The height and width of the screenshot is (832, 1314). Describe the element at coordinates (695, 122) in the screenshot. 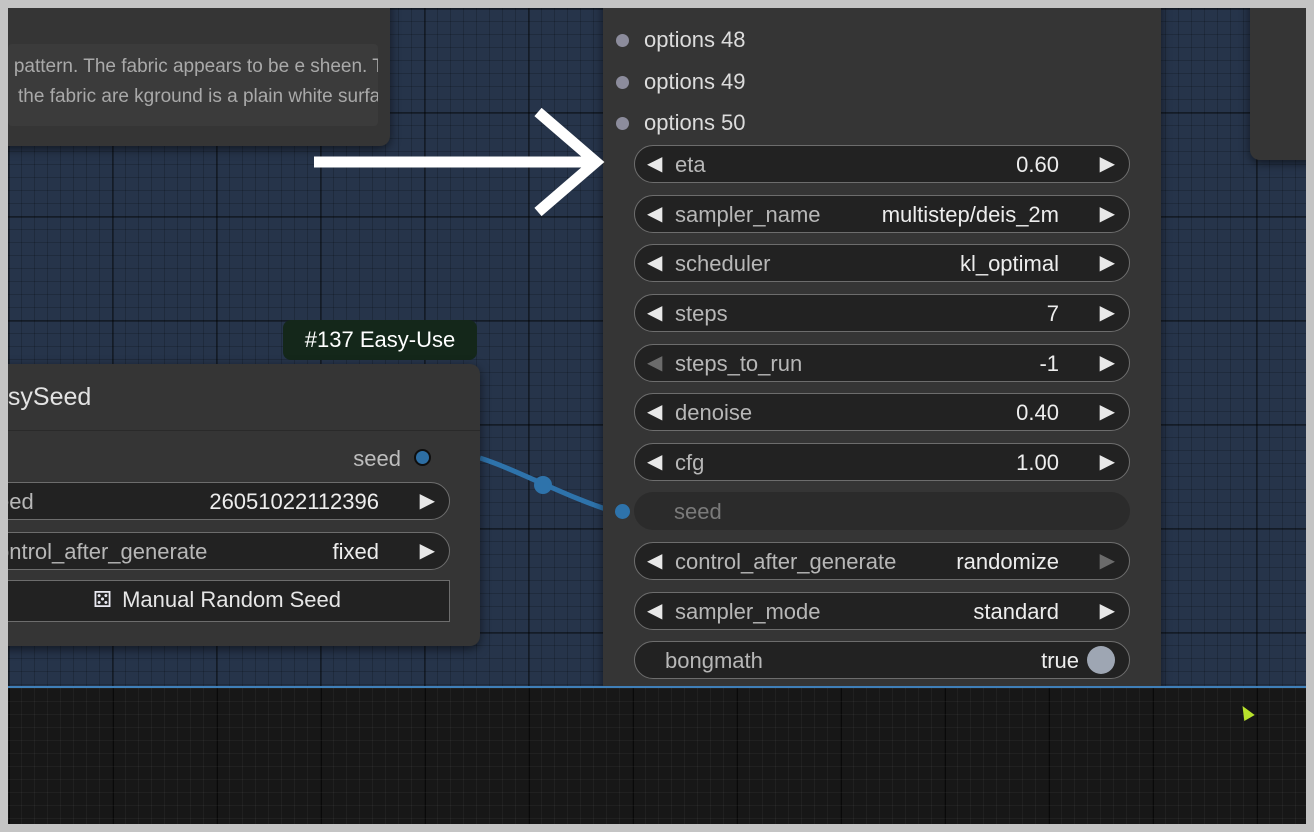

I see `input-slot-label: options 50` at that location.